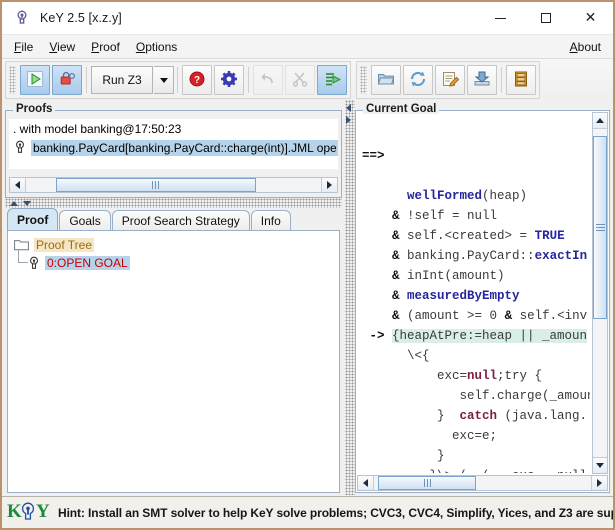 The width and height of the screenshot is (615, 530). I want to click on minimize-button, so click(500, 18).